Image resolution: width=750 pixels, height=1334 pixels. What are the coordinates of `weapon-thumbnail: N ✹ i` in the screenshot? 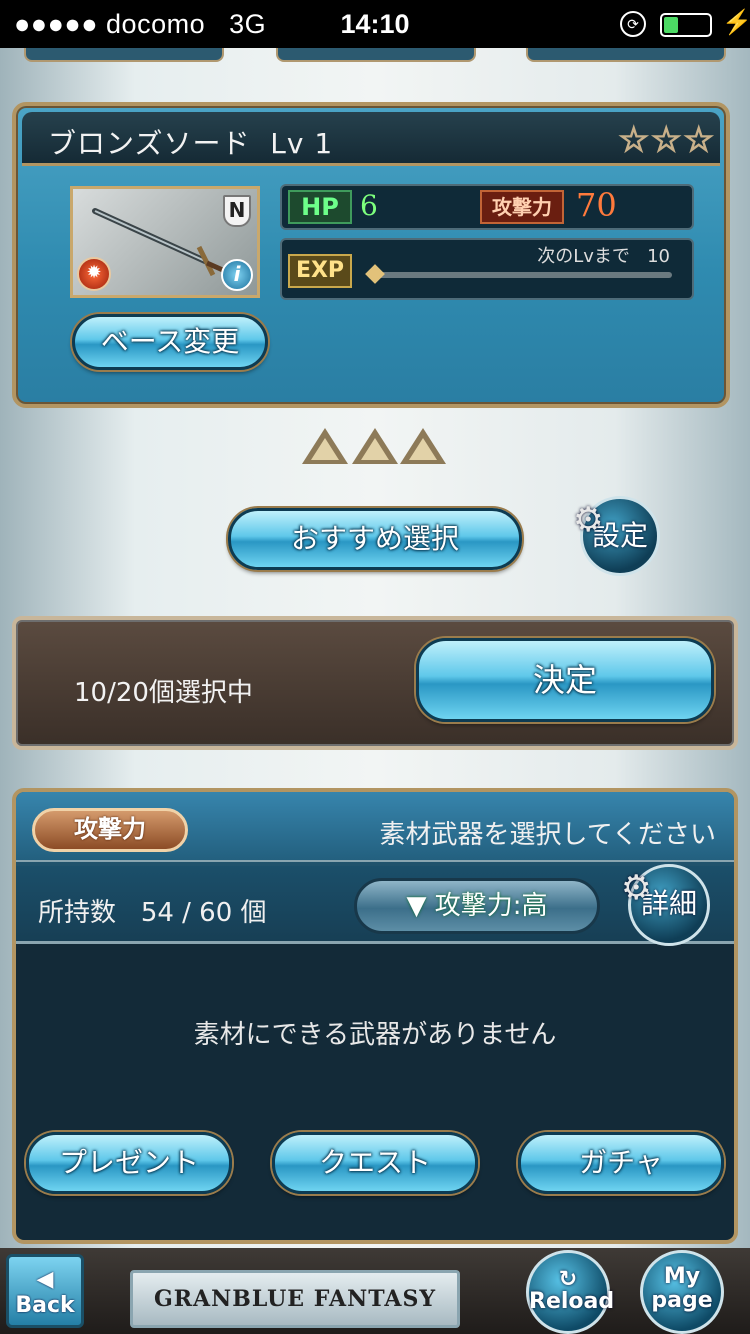 It's located at (165, 242).